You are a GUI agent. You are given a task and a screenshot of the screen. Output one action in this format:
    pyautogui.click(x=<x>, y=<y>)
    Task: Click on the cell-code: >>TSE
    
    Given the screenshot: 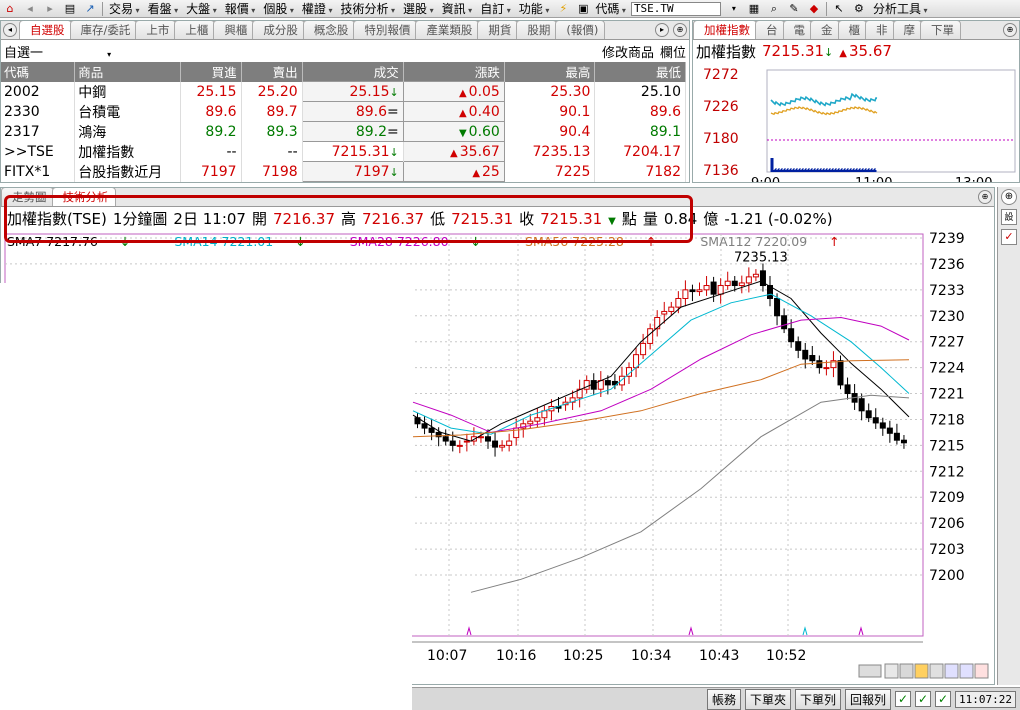 What is the action you would take?
    pyautogui.click(x=38, y=151)
    